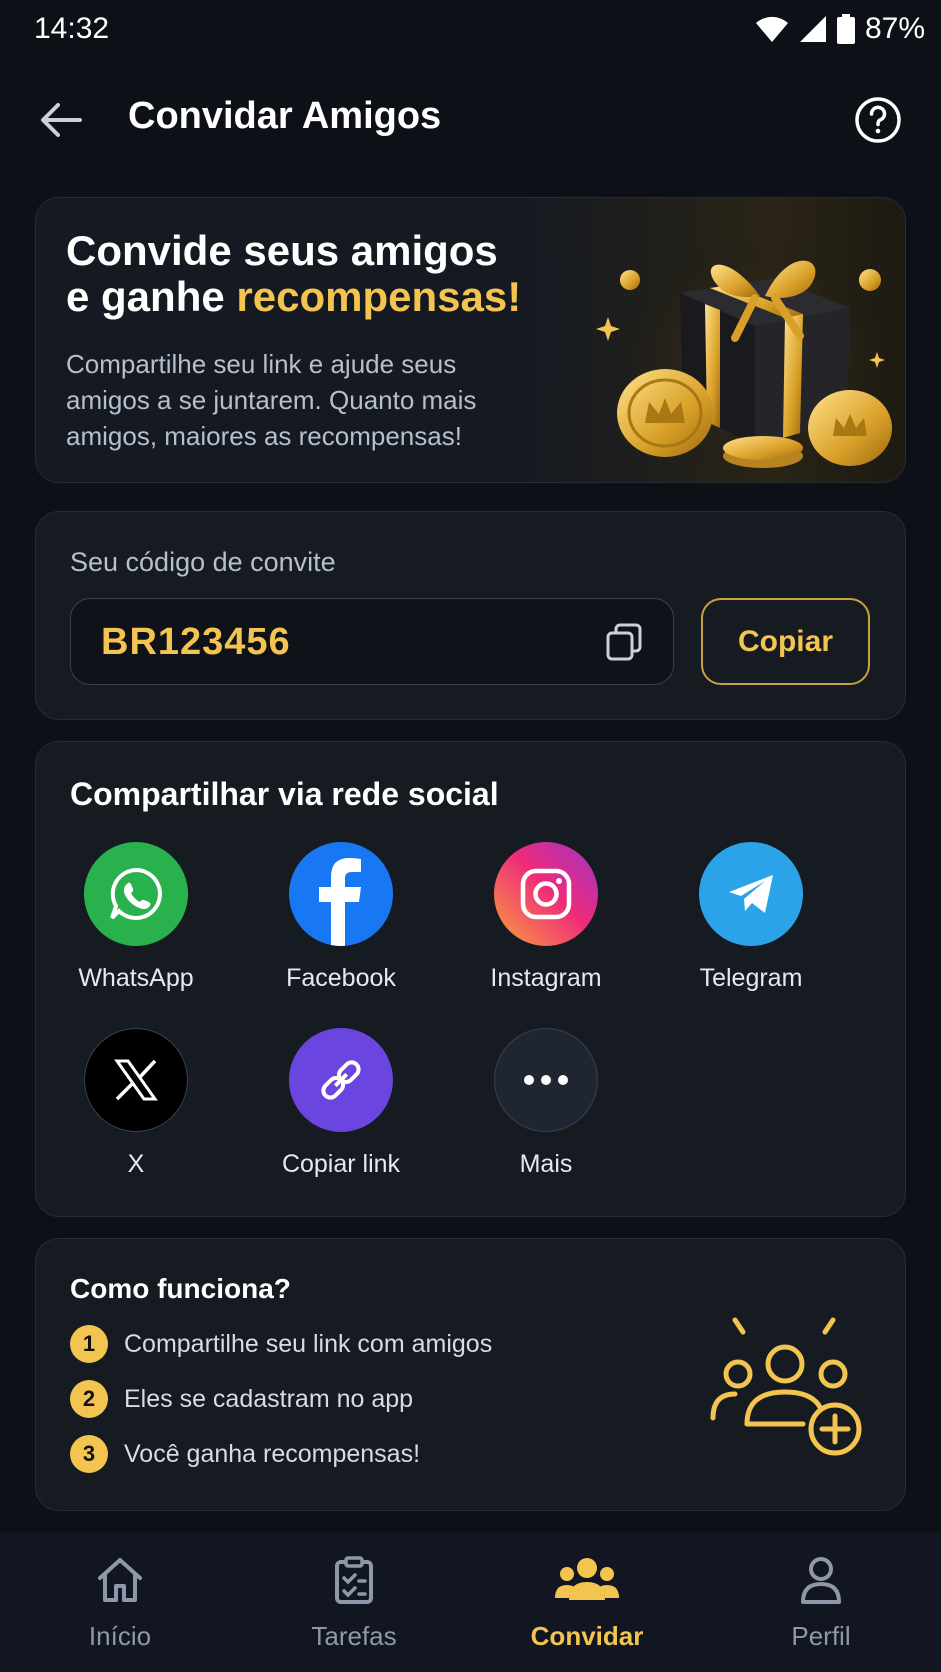 The height and width of the screenshot is (1672, 941). I want to click on share-instagram-label: Instagram, so click(546, 978).